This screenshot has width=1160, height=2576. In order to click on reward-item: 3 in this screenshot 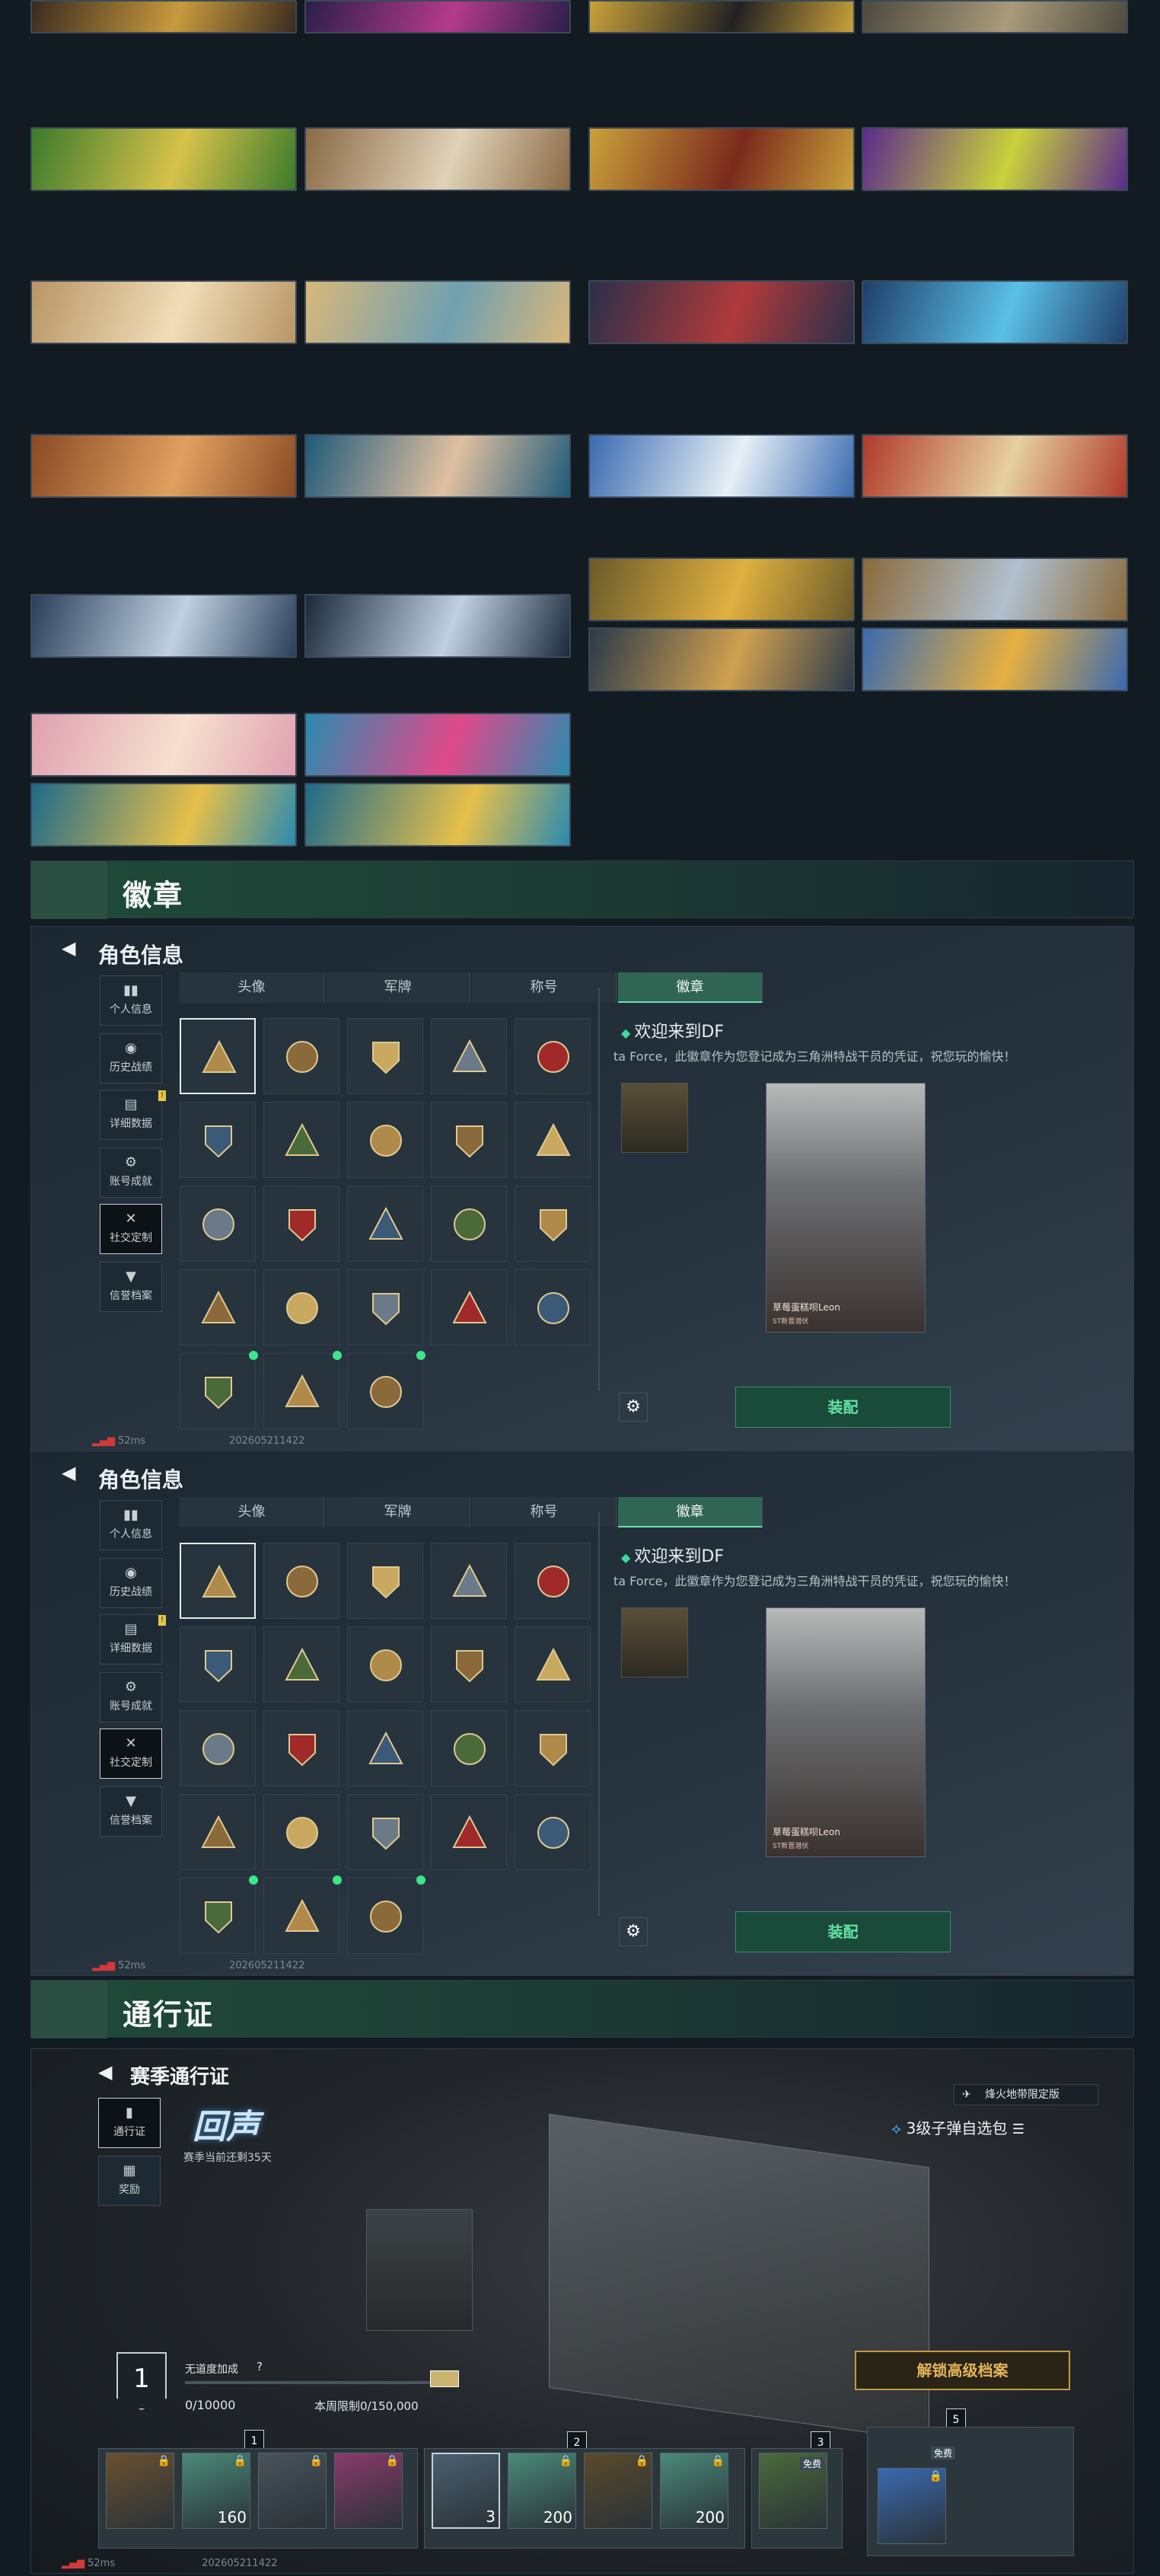, I will do `click(466, 2491)`.